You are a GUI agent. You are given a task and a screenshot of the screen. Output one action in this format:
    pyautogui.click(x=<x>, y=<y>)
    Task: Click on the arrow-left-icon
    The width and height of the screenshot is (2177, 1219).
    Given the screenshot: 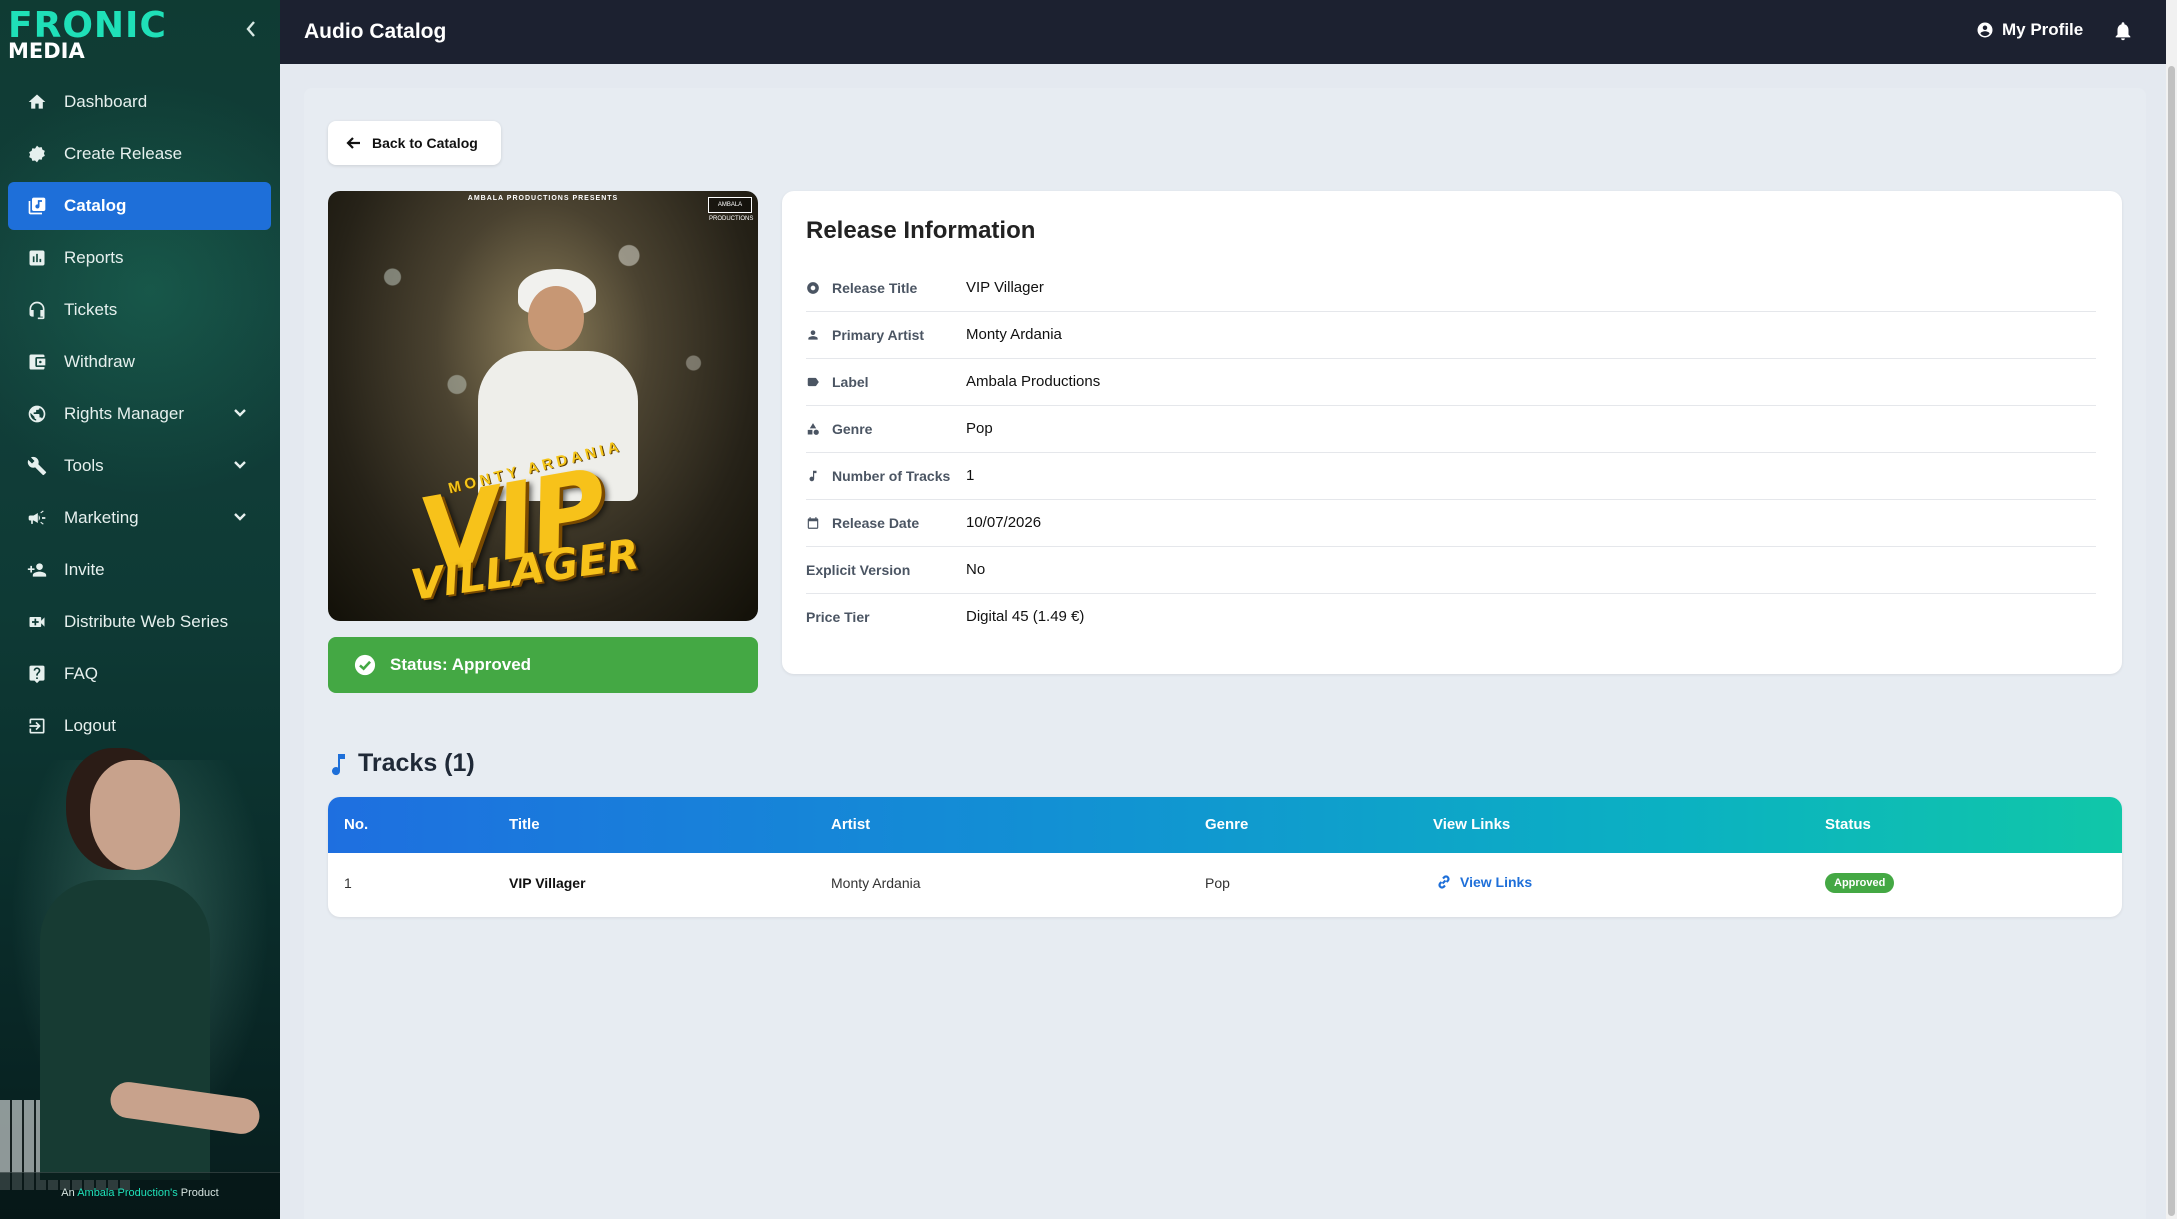 What is the action you would take?
    pyautogui.click(x=353, y=143)
    